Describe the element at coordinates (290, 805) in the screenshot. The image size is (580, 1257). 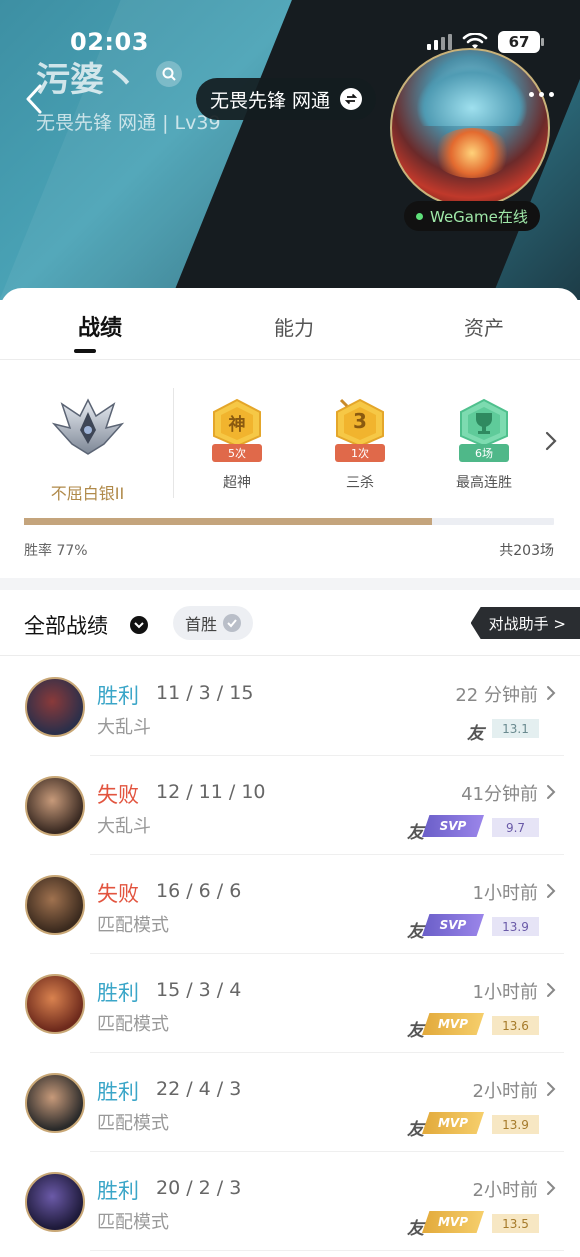
I see `match-row: 失败 12 / 11 / 10 大乱斗 41分钟前 友 SVP 9.7` at that location.